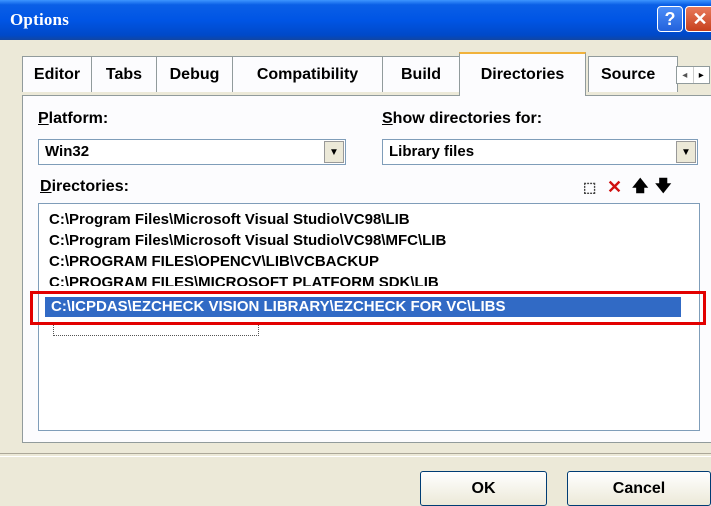 Image resolution: width=711 pixels, height=506 pixels. Describe the element at coordinates (522, 74) in the screenshot. I see `tab-directories: Directories` at that location.